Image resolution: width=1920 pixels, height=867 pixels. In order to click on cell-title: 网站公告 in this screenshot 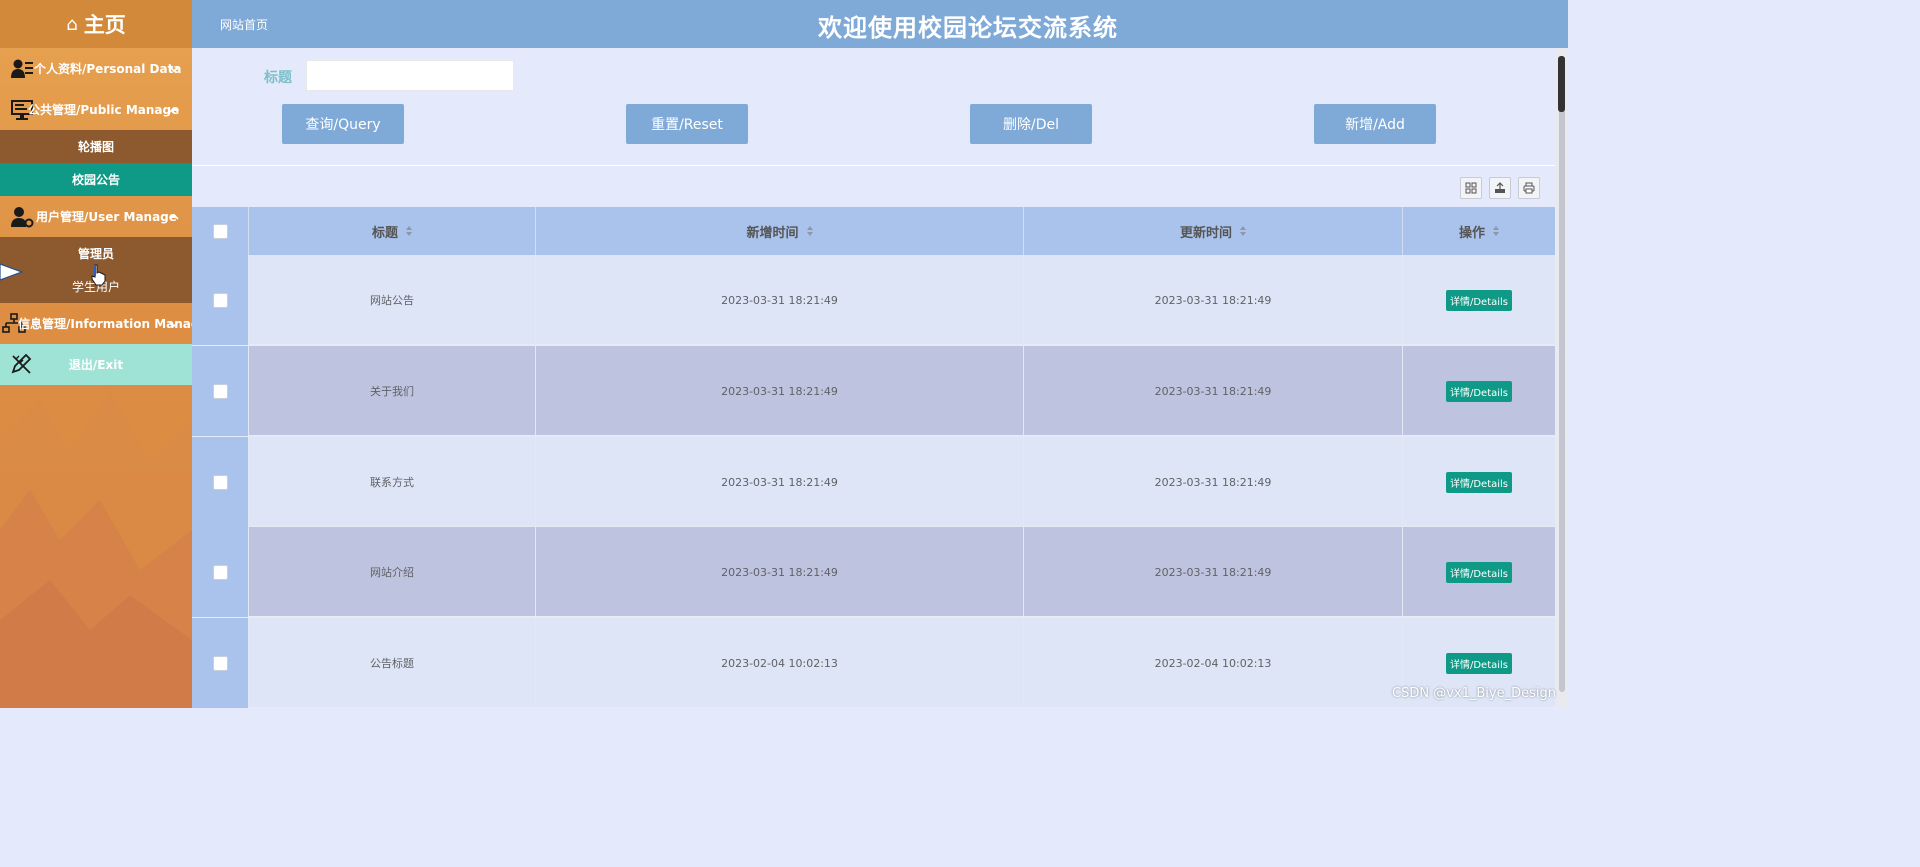, I will do `click(392, 300)`.